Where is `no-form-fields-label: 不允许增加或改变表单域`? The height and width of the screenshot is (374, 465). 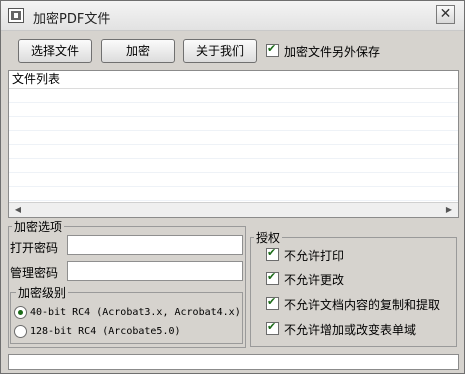 no-form-fields-label: 不允许增加或改变表单域 is located at coordinates (350, 330).